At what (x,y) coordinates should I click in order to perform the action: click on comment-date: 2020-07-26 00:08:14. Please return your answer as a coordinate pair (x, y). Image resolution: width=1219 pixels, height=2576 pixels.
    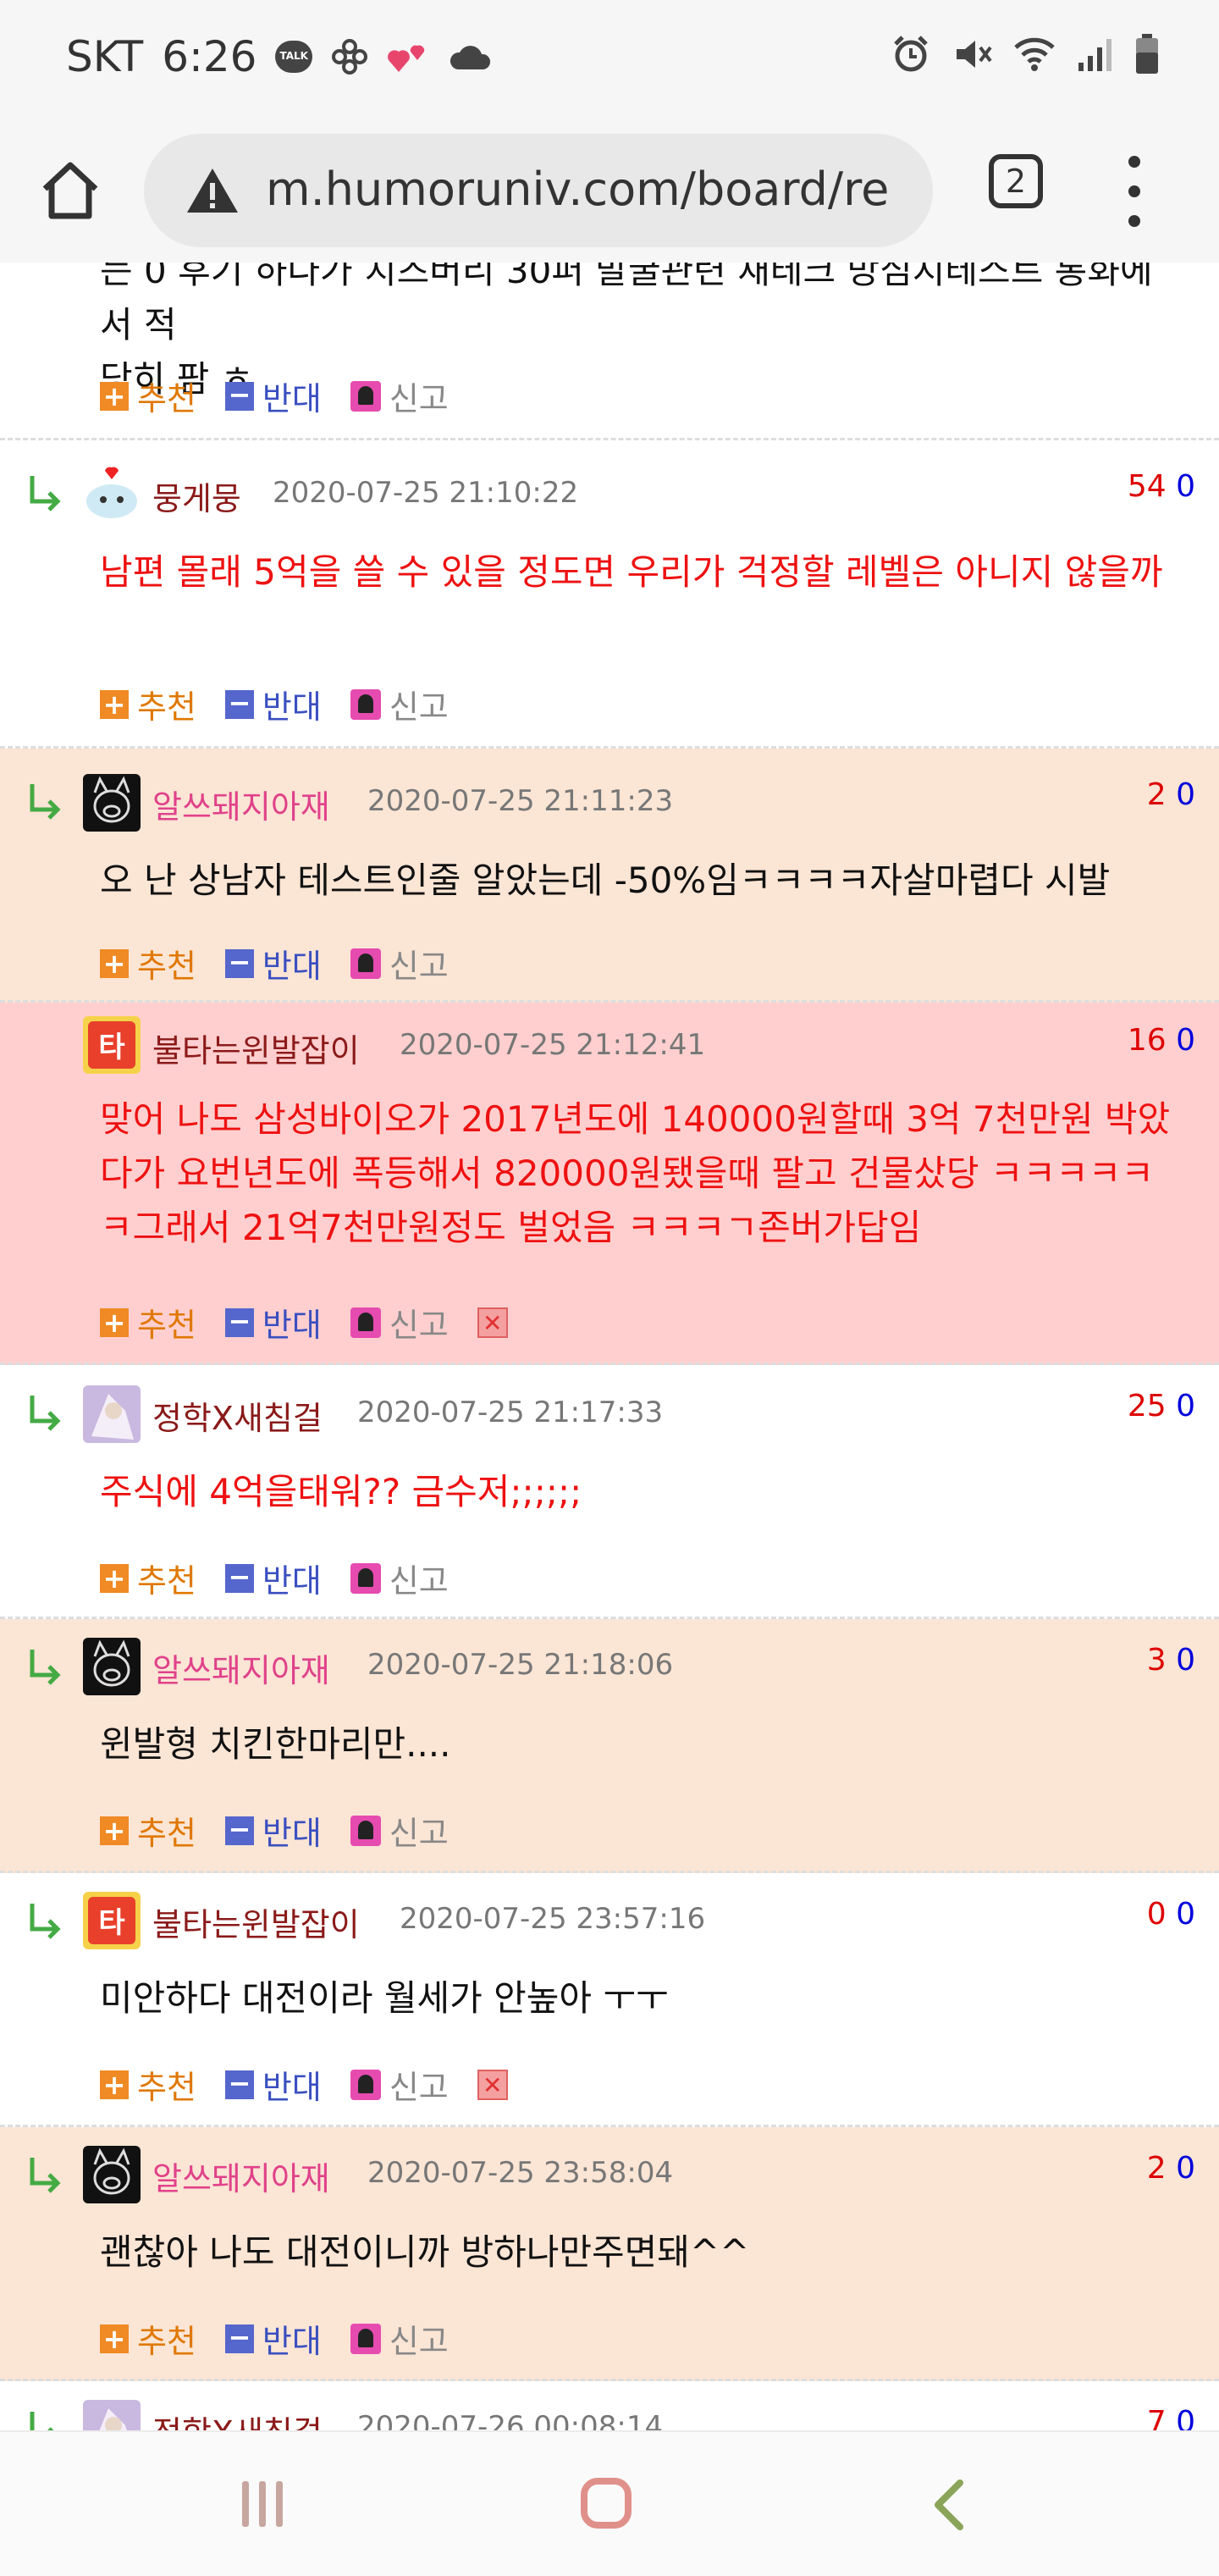
    Looking at the image, I should click on (510, 2420).